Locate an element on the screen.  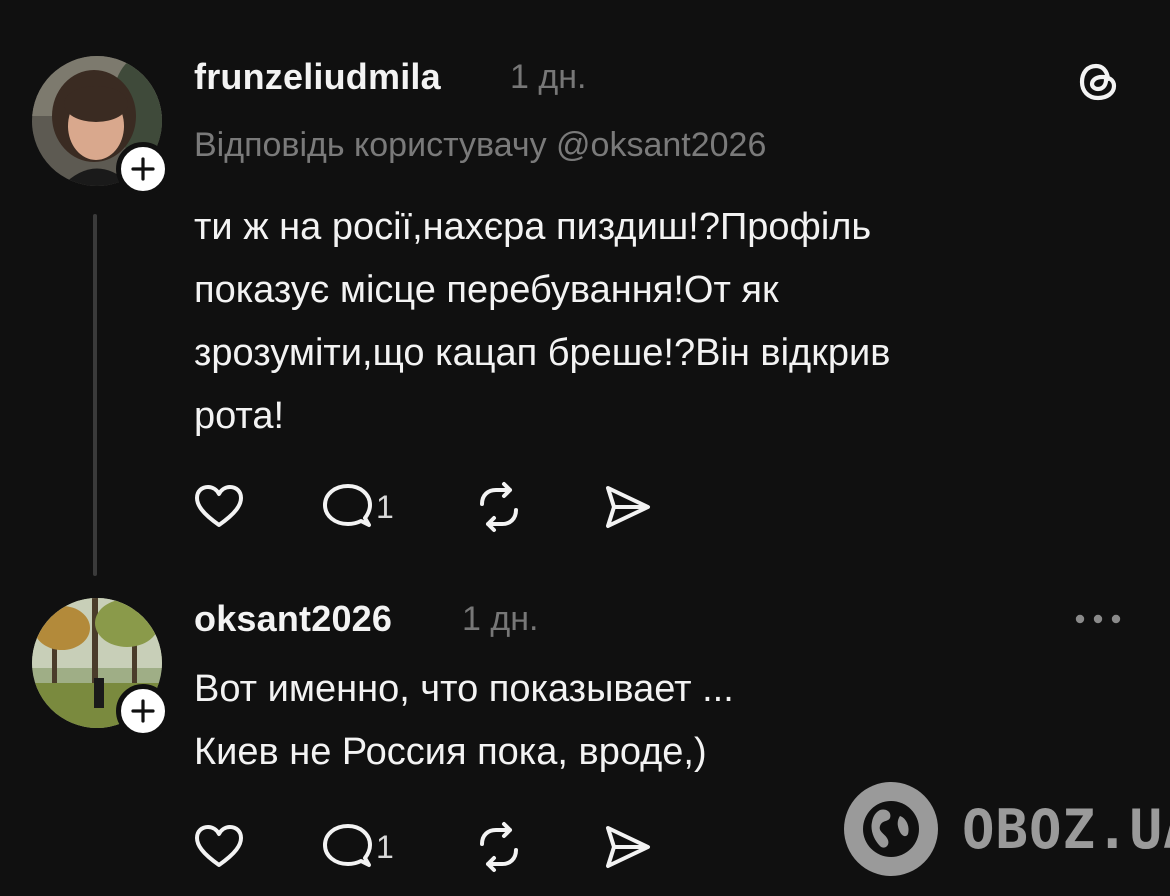
reply-to-label: Відповідь користувачу @oksant2026 is located at coordinates (480, 145).